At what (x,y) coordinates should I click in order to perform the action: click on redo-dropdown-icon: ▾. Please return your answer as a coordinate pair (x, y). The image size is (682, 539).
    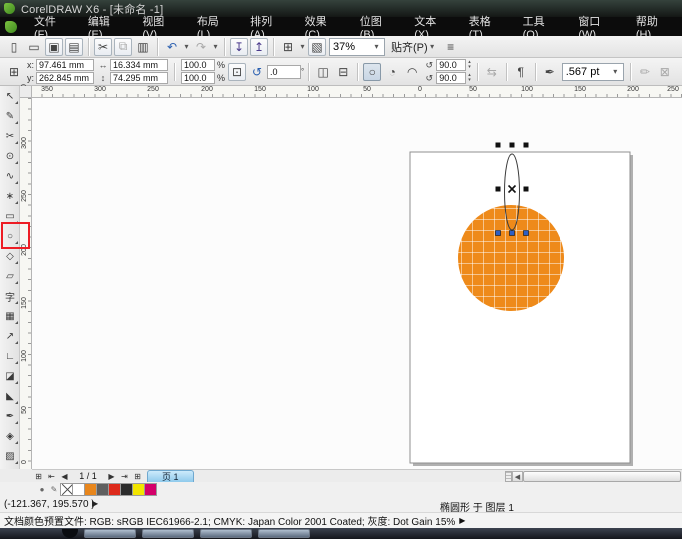
    Looking at the image, I should click on (215, 46).